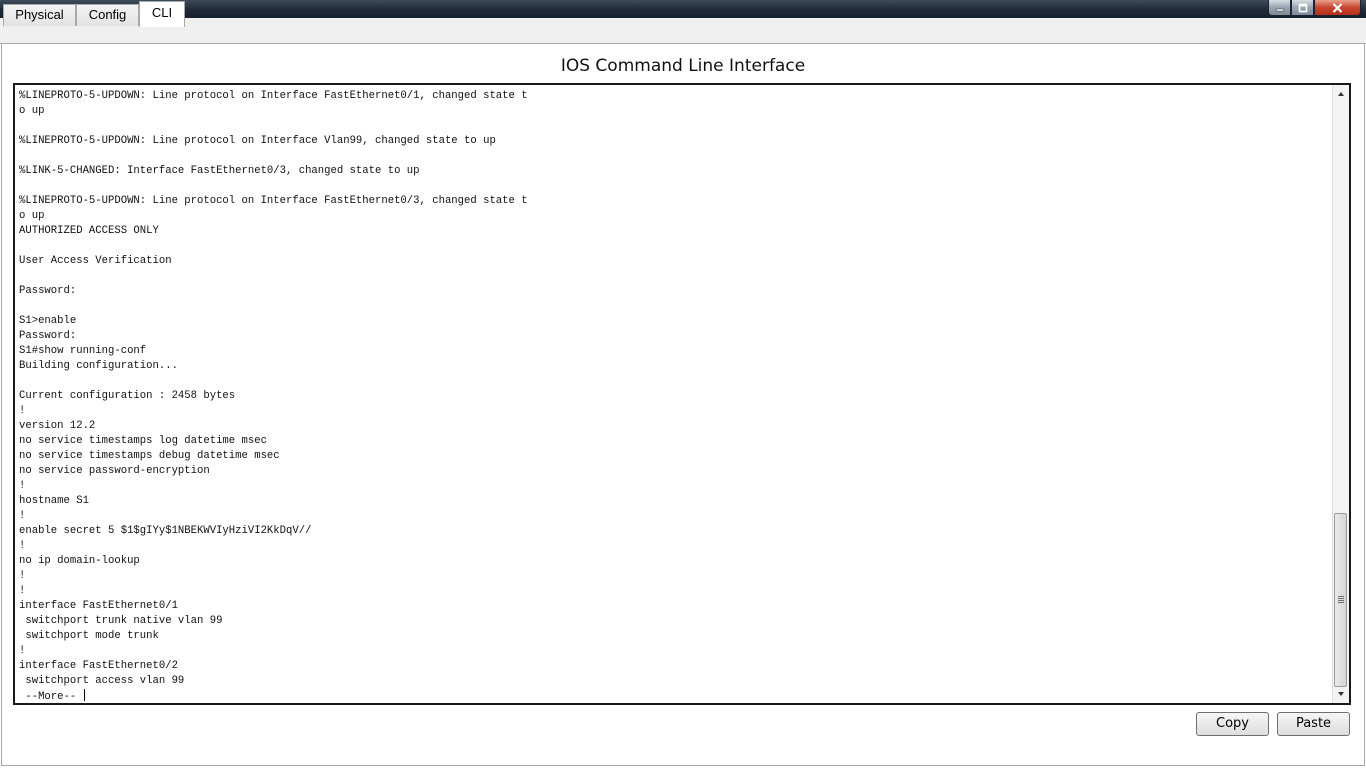  What do you see at coordinates (1232, 724) in the screenshot?
I see `copy-button: Copy` at bounding box center [1232, 724].